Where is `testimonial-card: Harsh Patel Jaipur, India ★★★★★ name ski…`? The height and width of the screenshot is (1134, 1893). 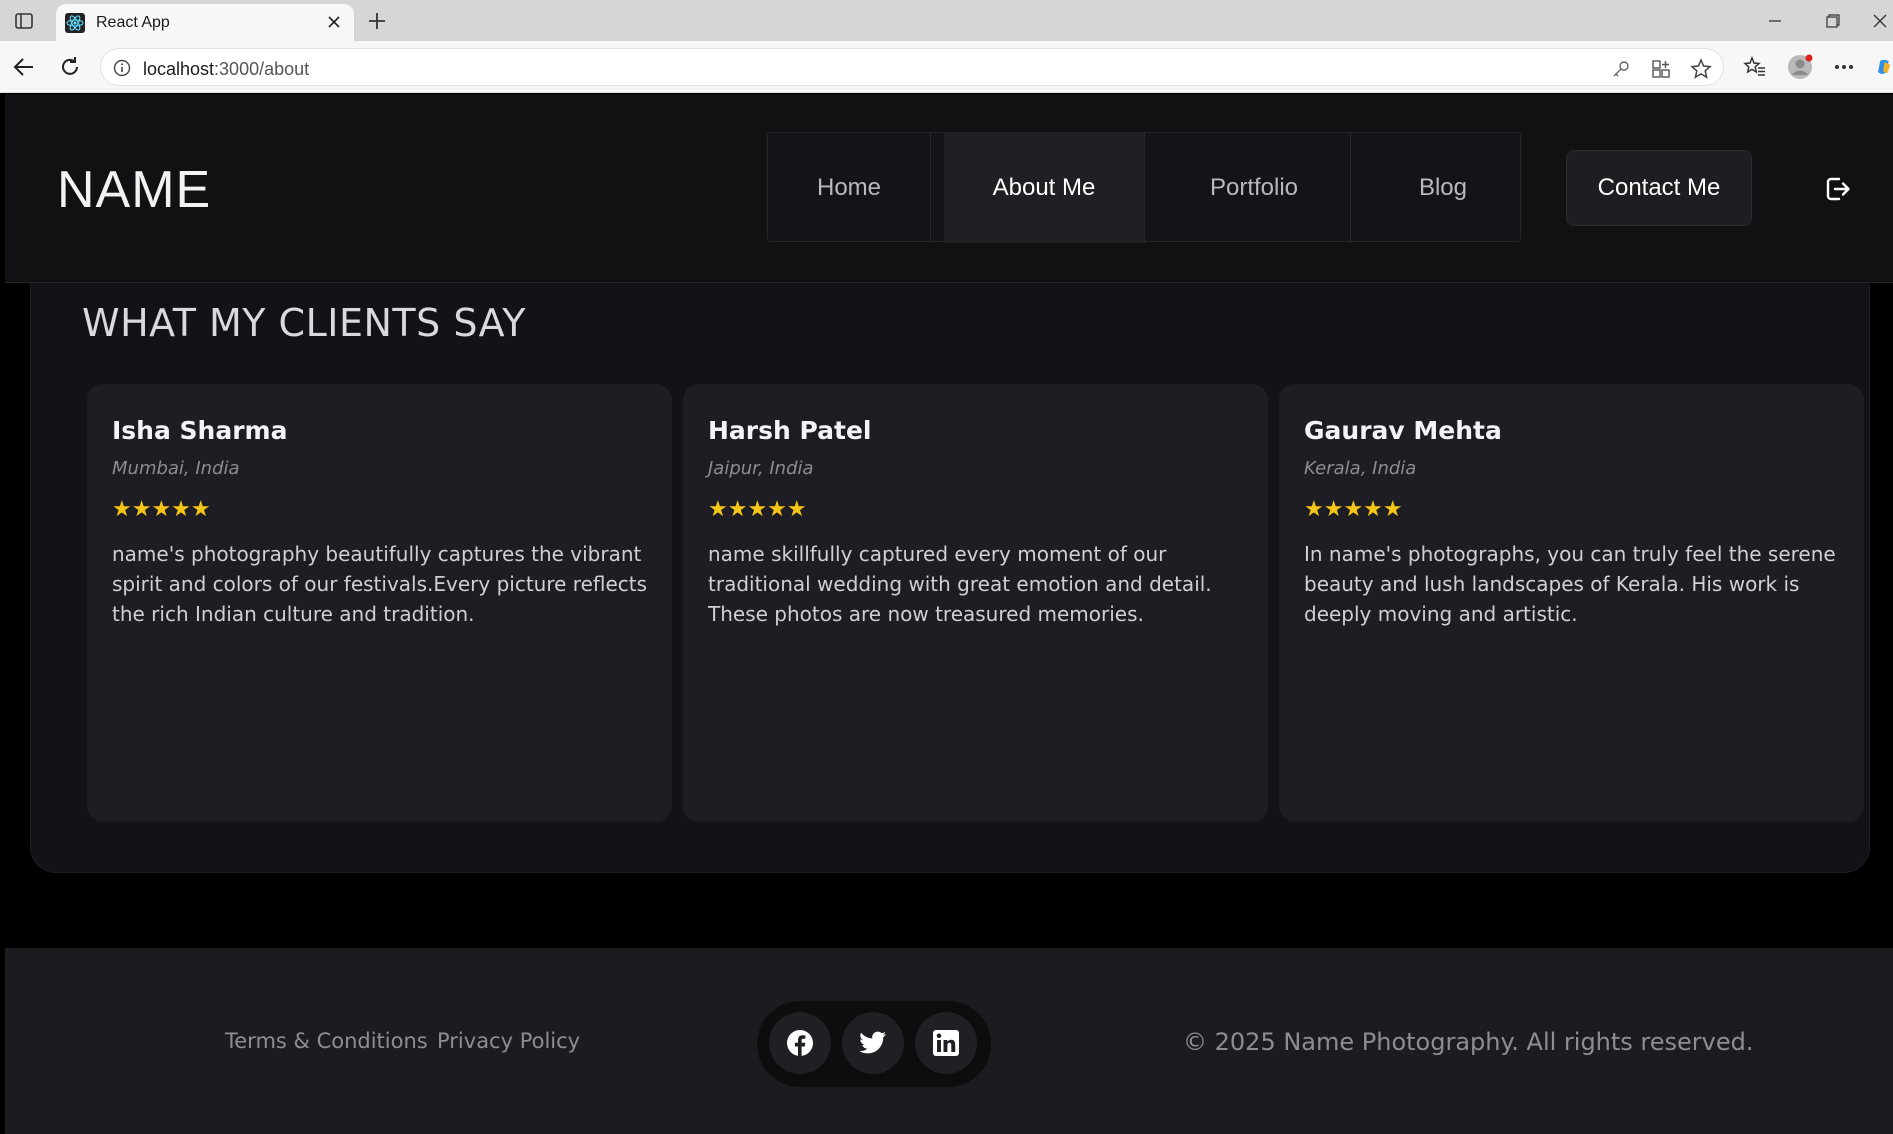 testimonial-card: Harsh Patel Jaipur, India ★★★★★ name ski… is located at coordinates (975, 603).